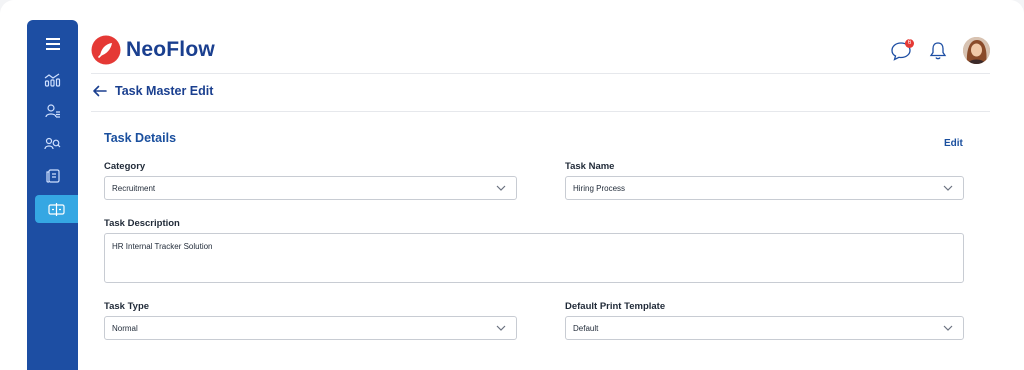 This screenshot has width=1024, height=370. What do you see at coordinates (590, 166) in the screenshot?
I see `task-name-label: Task Name` at bounding box center [590, 166].